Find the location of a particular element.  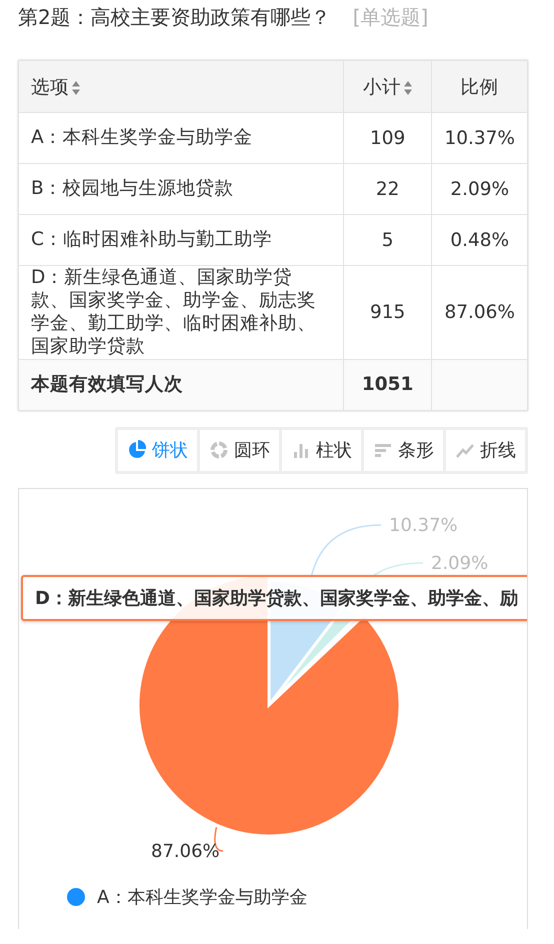

question-title: 第2题：高校主要资助政策有哪些？ is located at coordinates (174, 17).